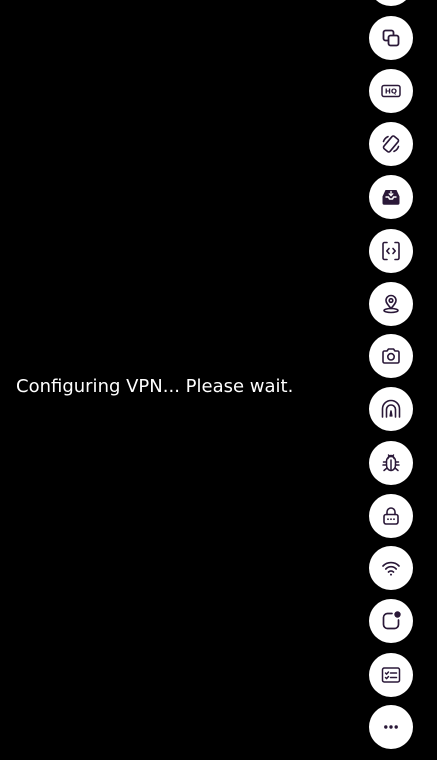 This screenshot has height=760, width=437. I want to click on tunnel-icon, so click(391, 408).